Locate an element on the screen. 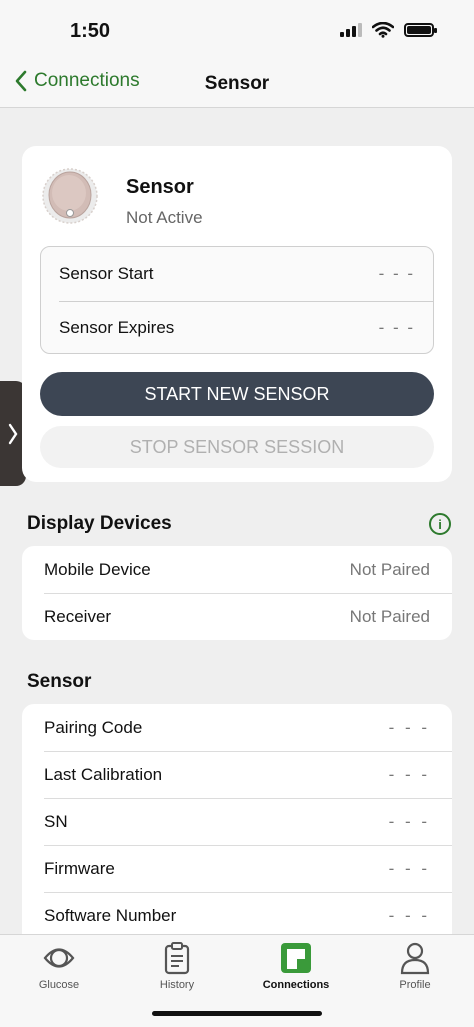 This screenshot has width=474, height=1027. tab-connections: Connections is located at coordinates (296, 969).